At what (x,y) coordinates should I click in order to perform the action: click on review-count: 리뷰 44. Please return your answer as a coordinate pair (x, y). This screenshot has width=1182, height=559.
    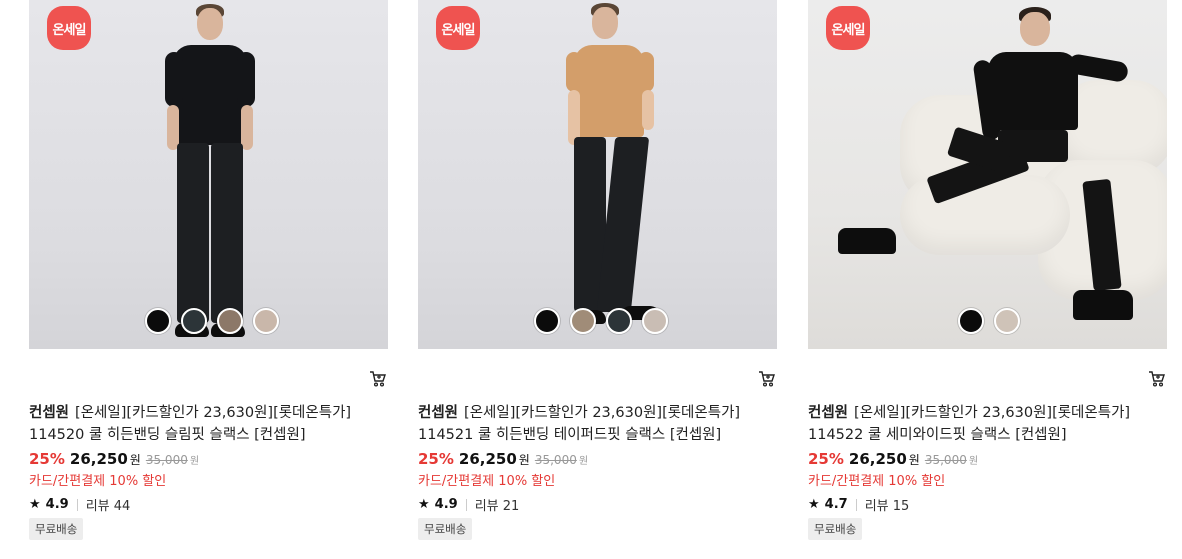
    Looking at the image, I should click on (108, 506).